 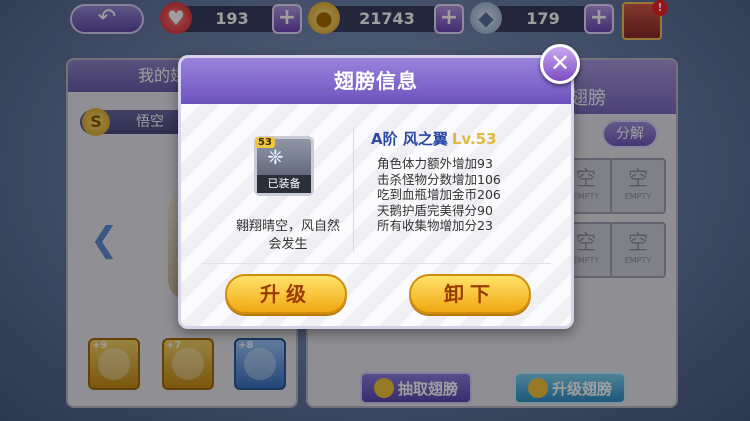 What do you see at coordinates (284, 184) in the screenshot?
I see `equipped-label: 已装备` at bounding box center [284, 184].